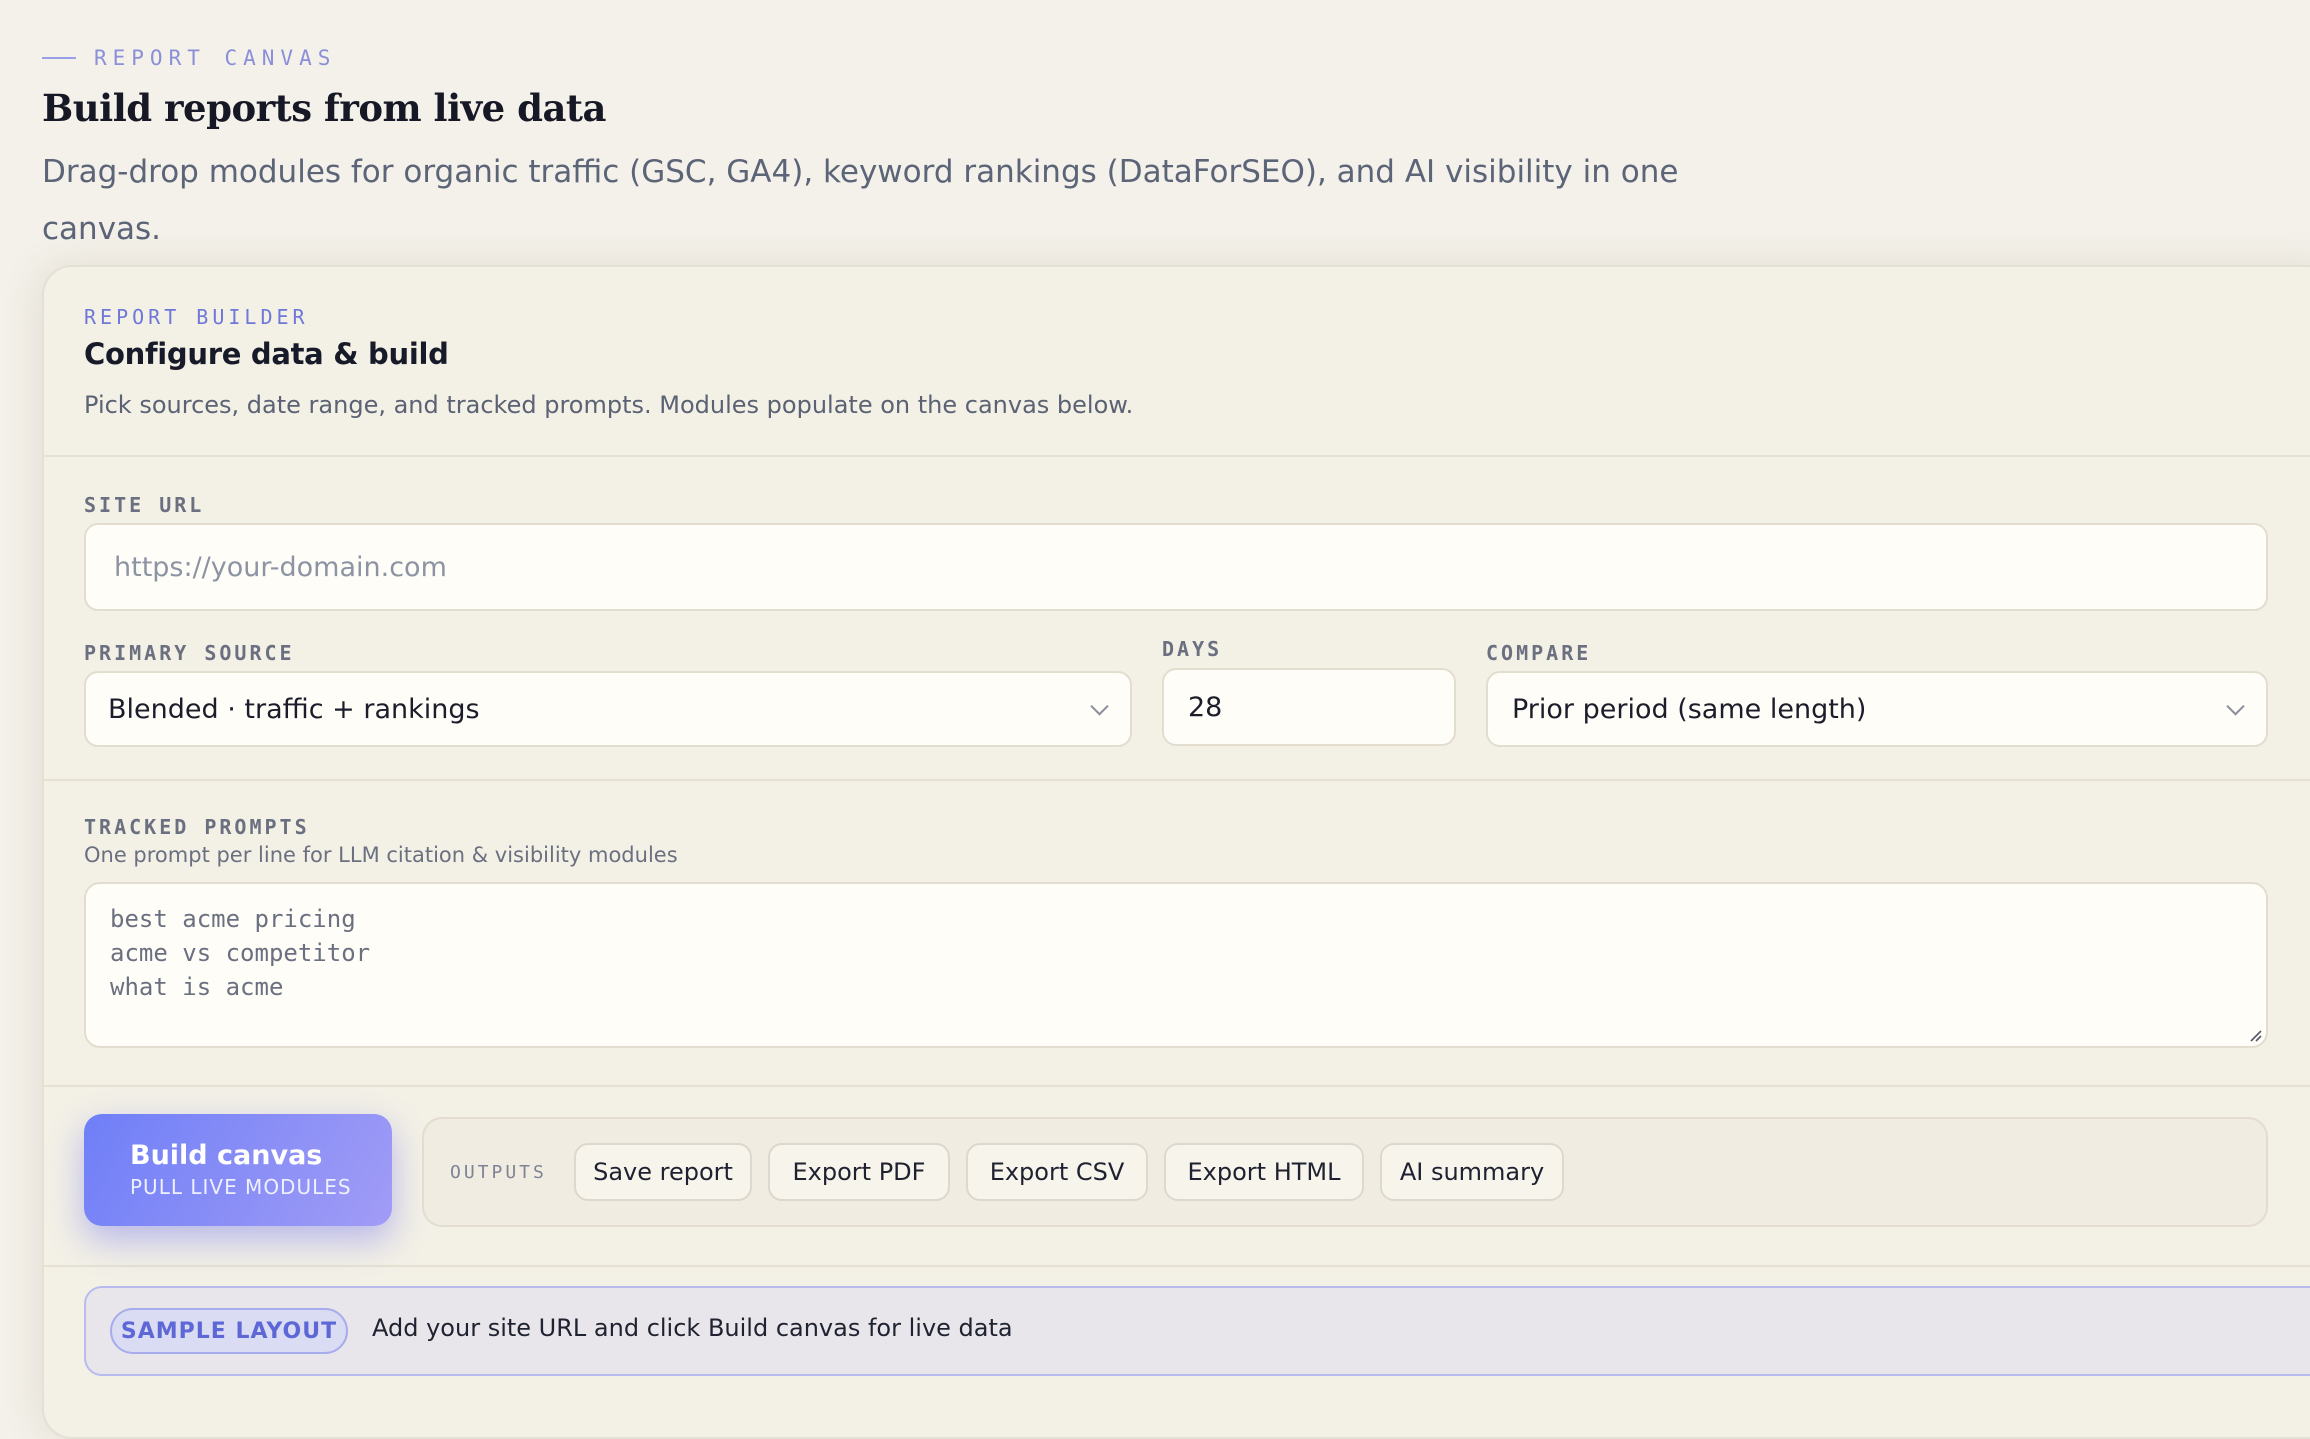 The width and height of the screenshot is (2310, 1439). What do you see at coordinates (498, 1172) in the screenshot?
I see `outputs-label: OUTPUTS` at bounding box center [498, 1172].